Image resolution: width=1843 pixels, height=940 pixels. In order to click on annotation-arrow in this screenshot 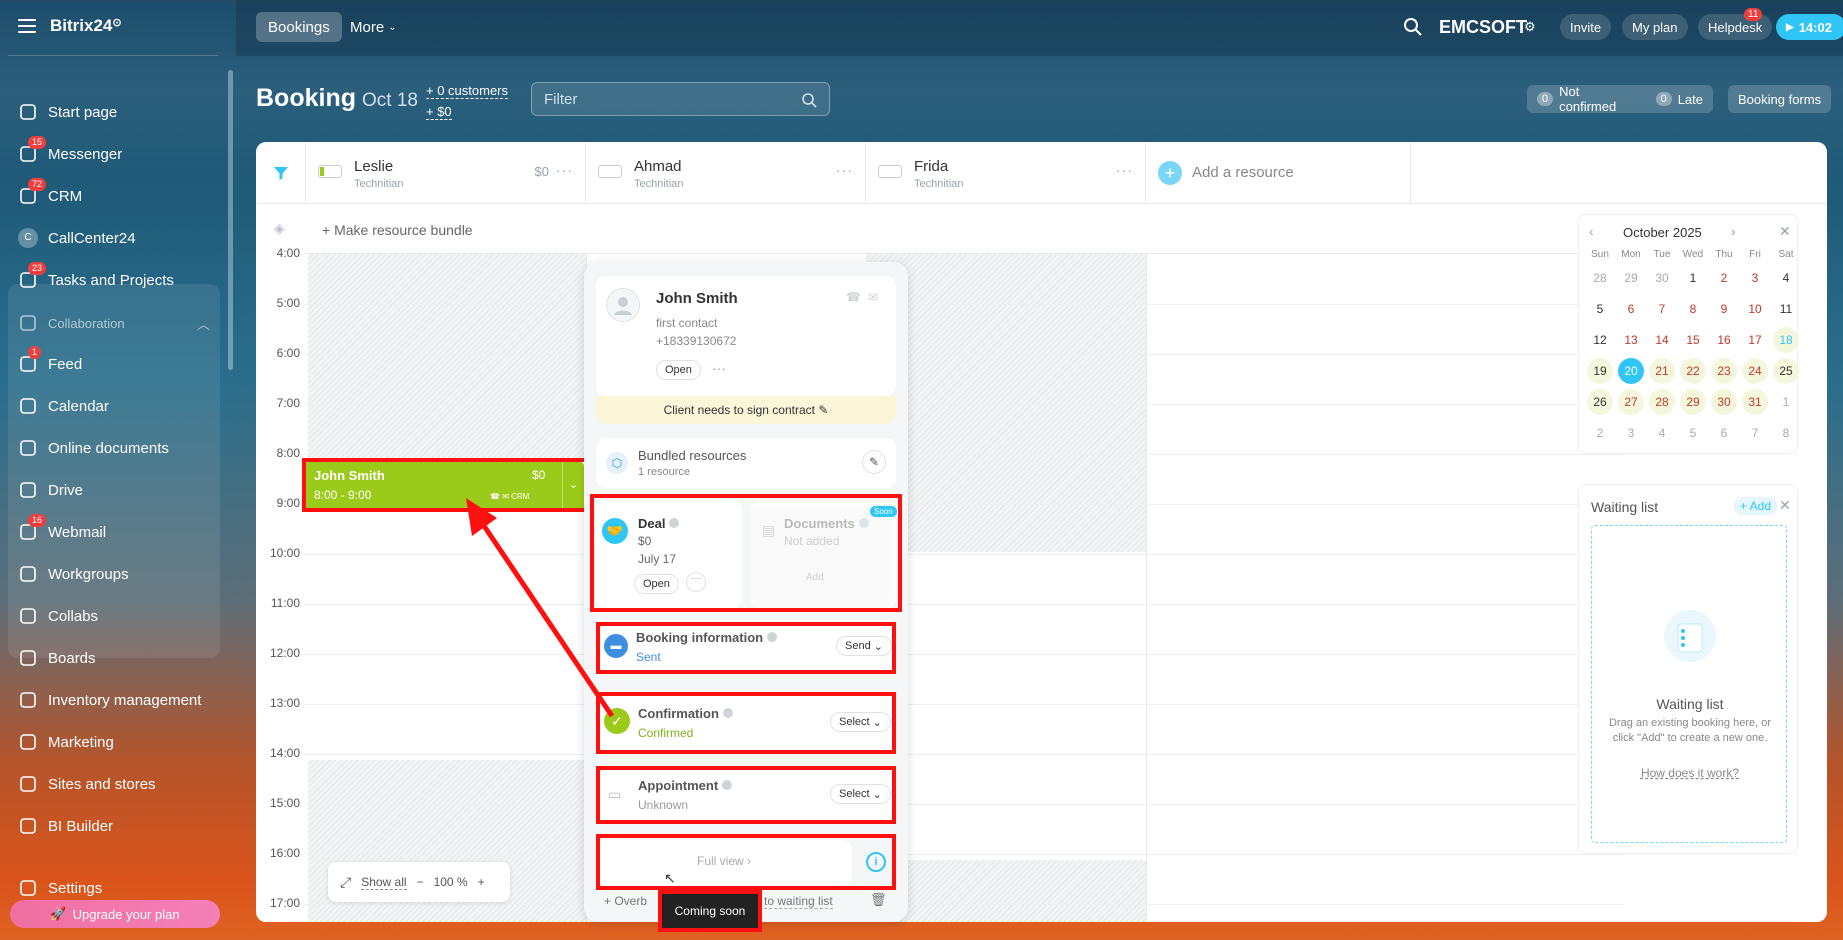, I will do `click(540, 608)`.